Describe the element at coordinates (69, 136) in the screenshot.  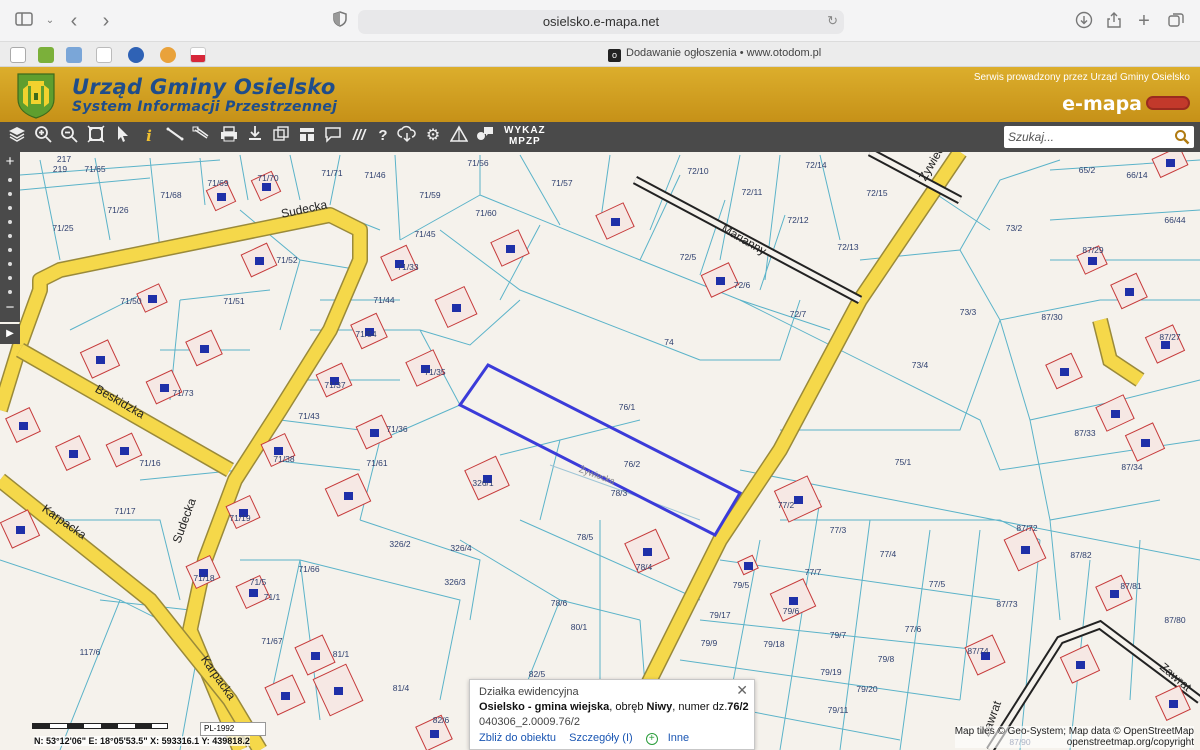
I see `zoom-out-icon` at that location.